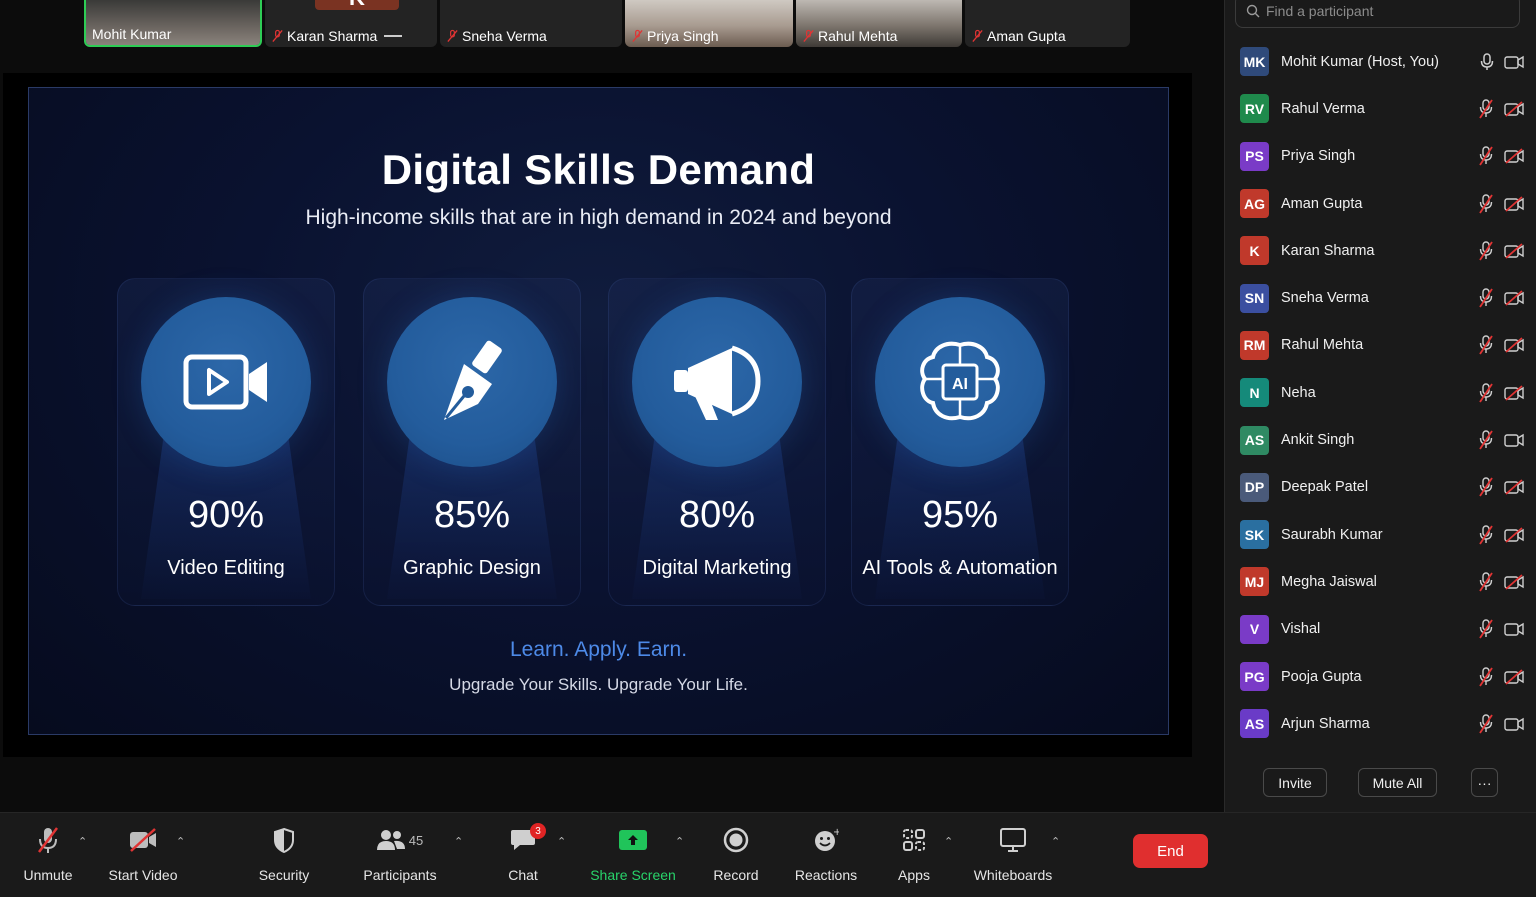  Describe the element at coordinates (143, 854) in the screenshot. I see `start-video-button: Start Video` at that location.